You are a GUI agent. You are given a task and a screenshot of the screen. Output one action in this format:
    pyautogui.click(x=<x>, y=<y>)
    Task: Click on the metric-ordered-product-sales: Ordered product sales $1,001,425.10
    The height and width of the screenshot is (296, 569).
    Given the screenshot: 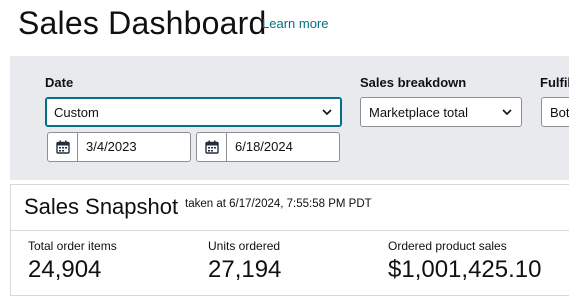 What is the action you would take?
    pyautogui.click(x=464, y=262)
    